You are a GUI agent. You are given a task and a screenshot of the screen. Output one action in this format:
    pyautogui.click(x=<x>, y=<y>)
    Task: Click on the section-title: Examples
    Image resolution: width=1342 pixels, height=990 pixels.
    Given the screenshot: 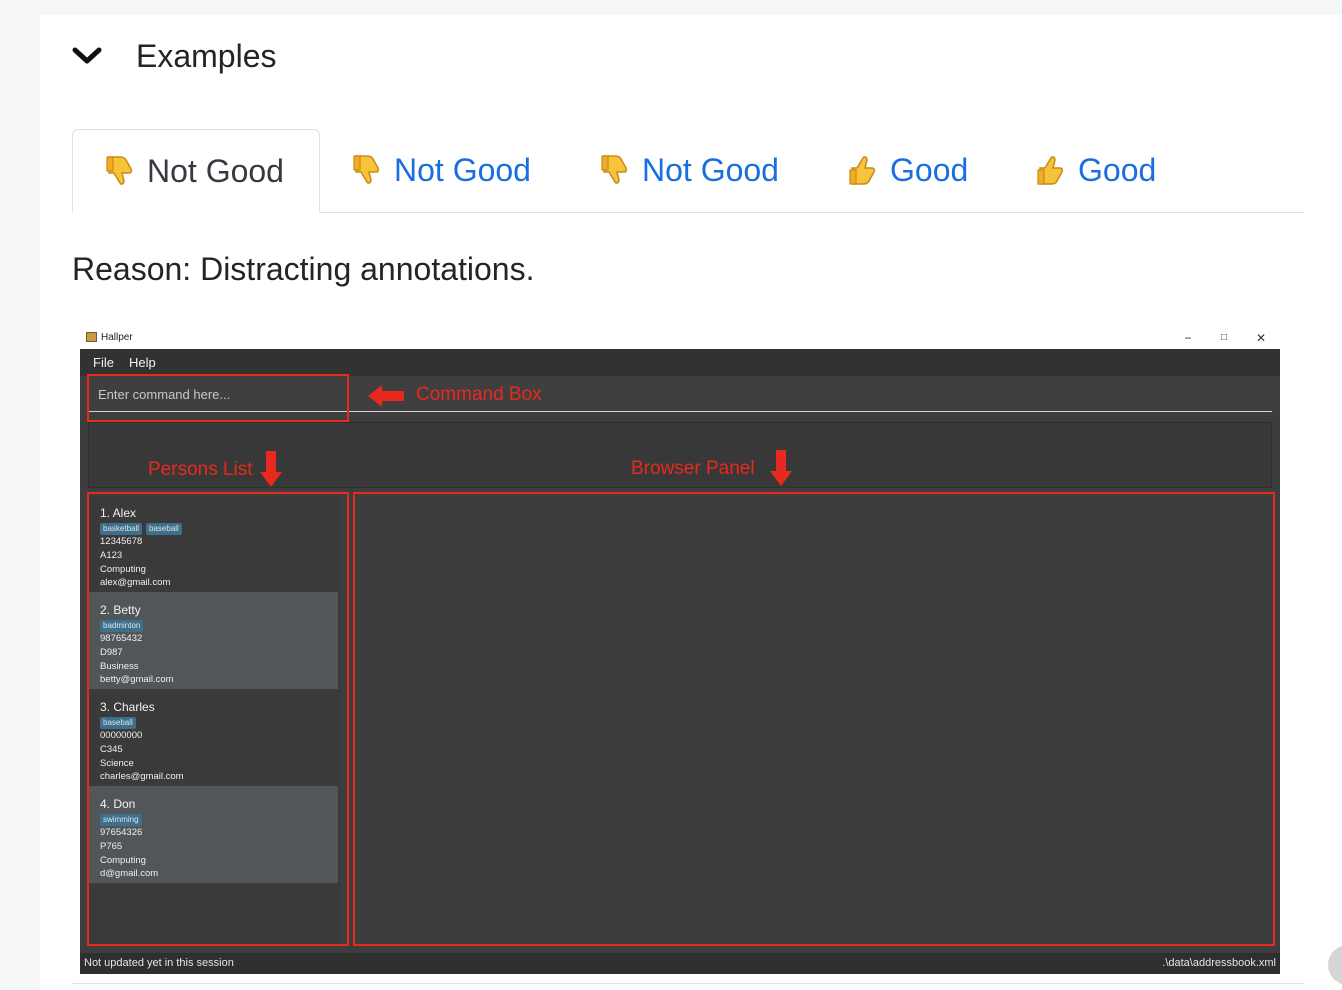 What is the action you would take?
    pyautogui.click(x=206, y=56)
    